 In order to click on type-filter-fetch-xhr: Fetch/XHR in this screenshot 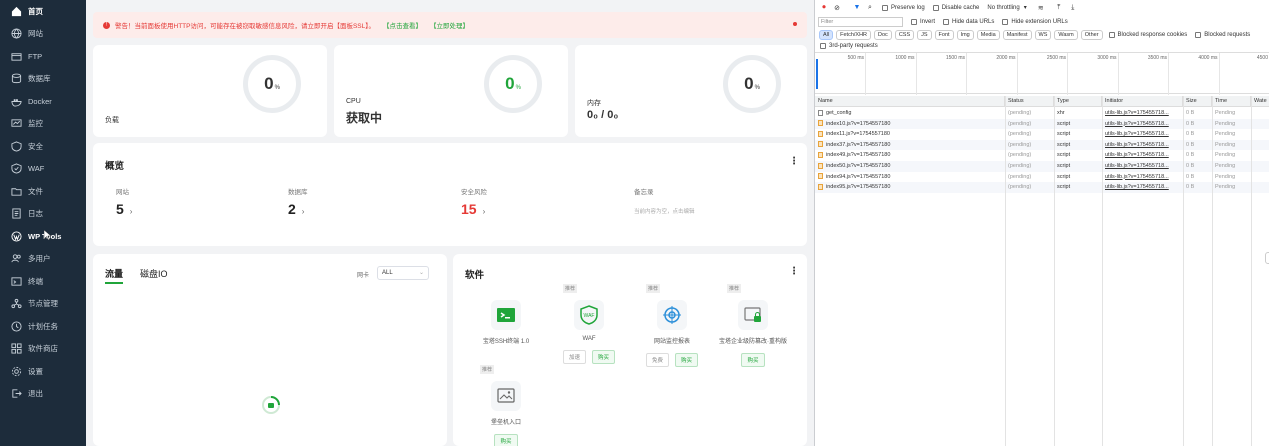, I will do `click(854, 34)`.